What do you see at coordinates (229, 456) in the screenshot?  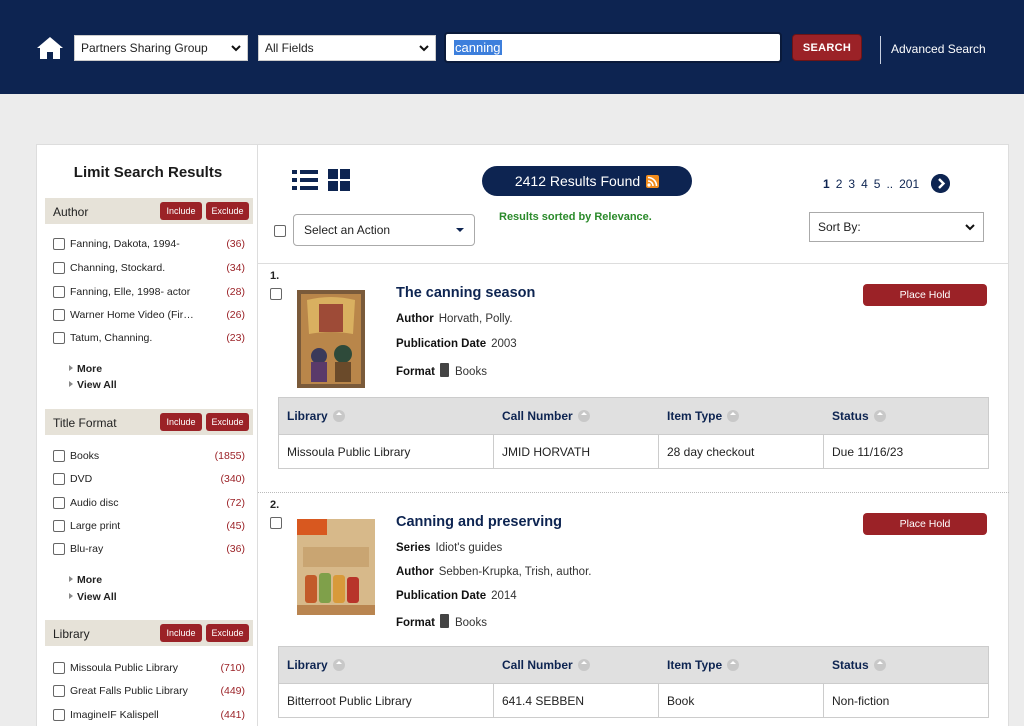 I see `facet-item-count: (1855)` at bounding box center [229, 456].